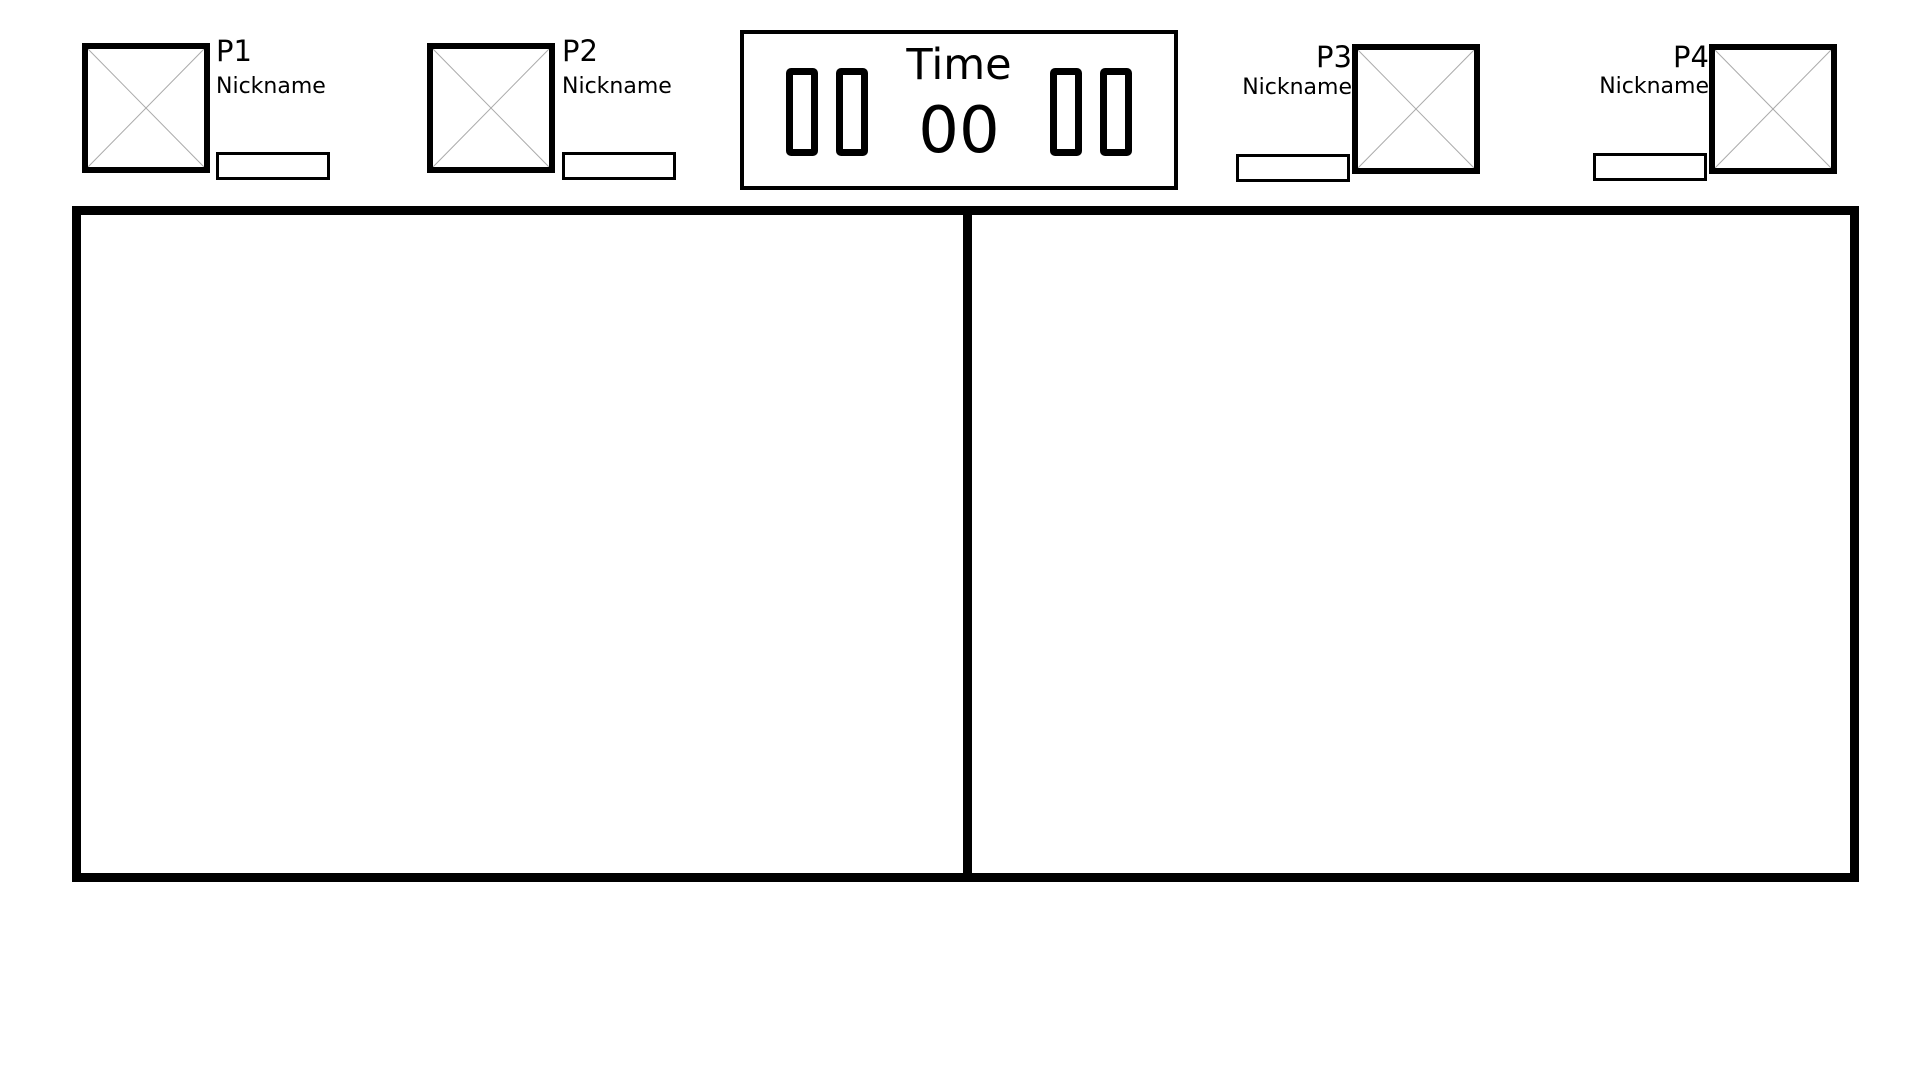  Describe the element at coordinates (959, 110) in the screenshot. I see `timer-panel: Time 00` at that location.